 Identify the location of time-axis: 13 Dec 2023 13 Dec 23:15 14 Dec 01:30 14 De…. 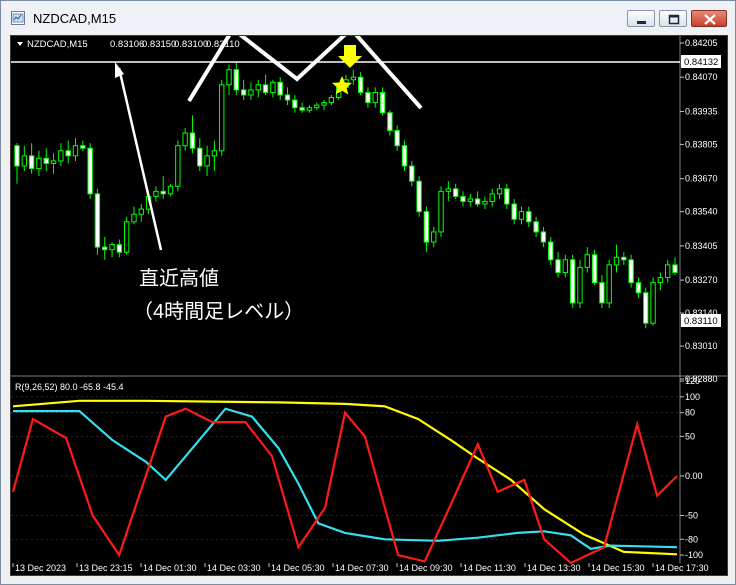
(360, 568).